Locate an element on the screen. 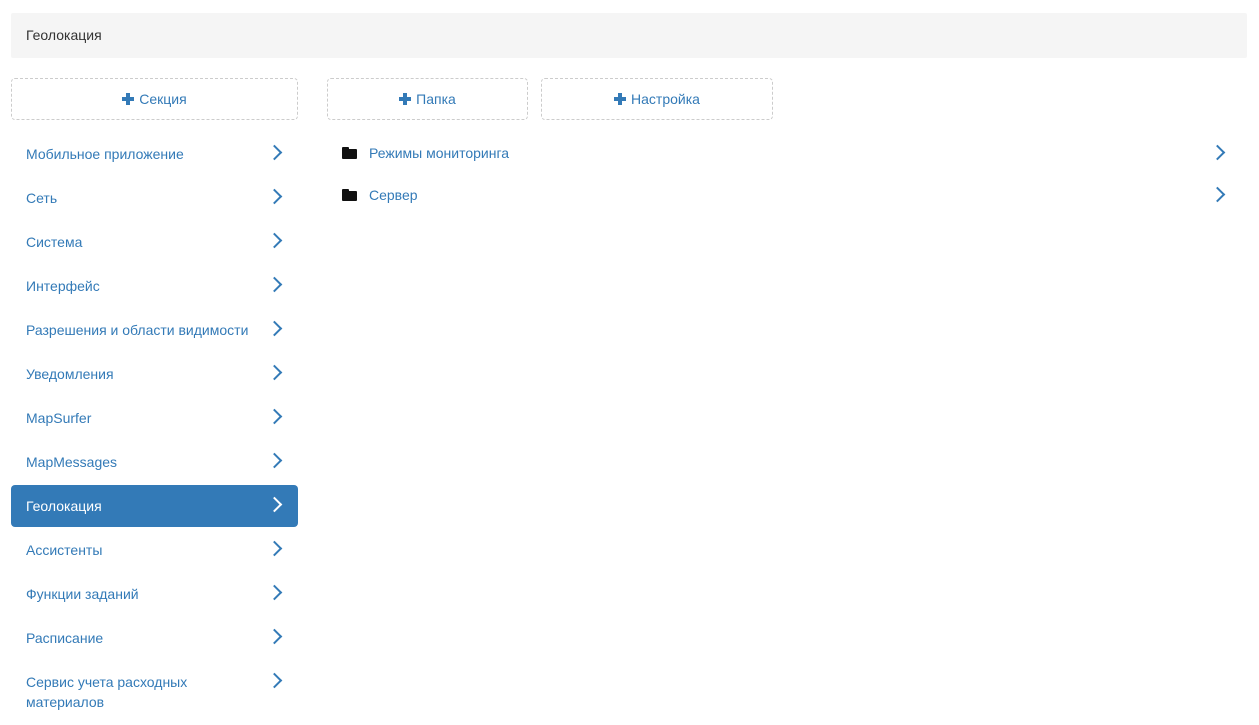  add-section-label: Секция is located at coordinates (163, 99).